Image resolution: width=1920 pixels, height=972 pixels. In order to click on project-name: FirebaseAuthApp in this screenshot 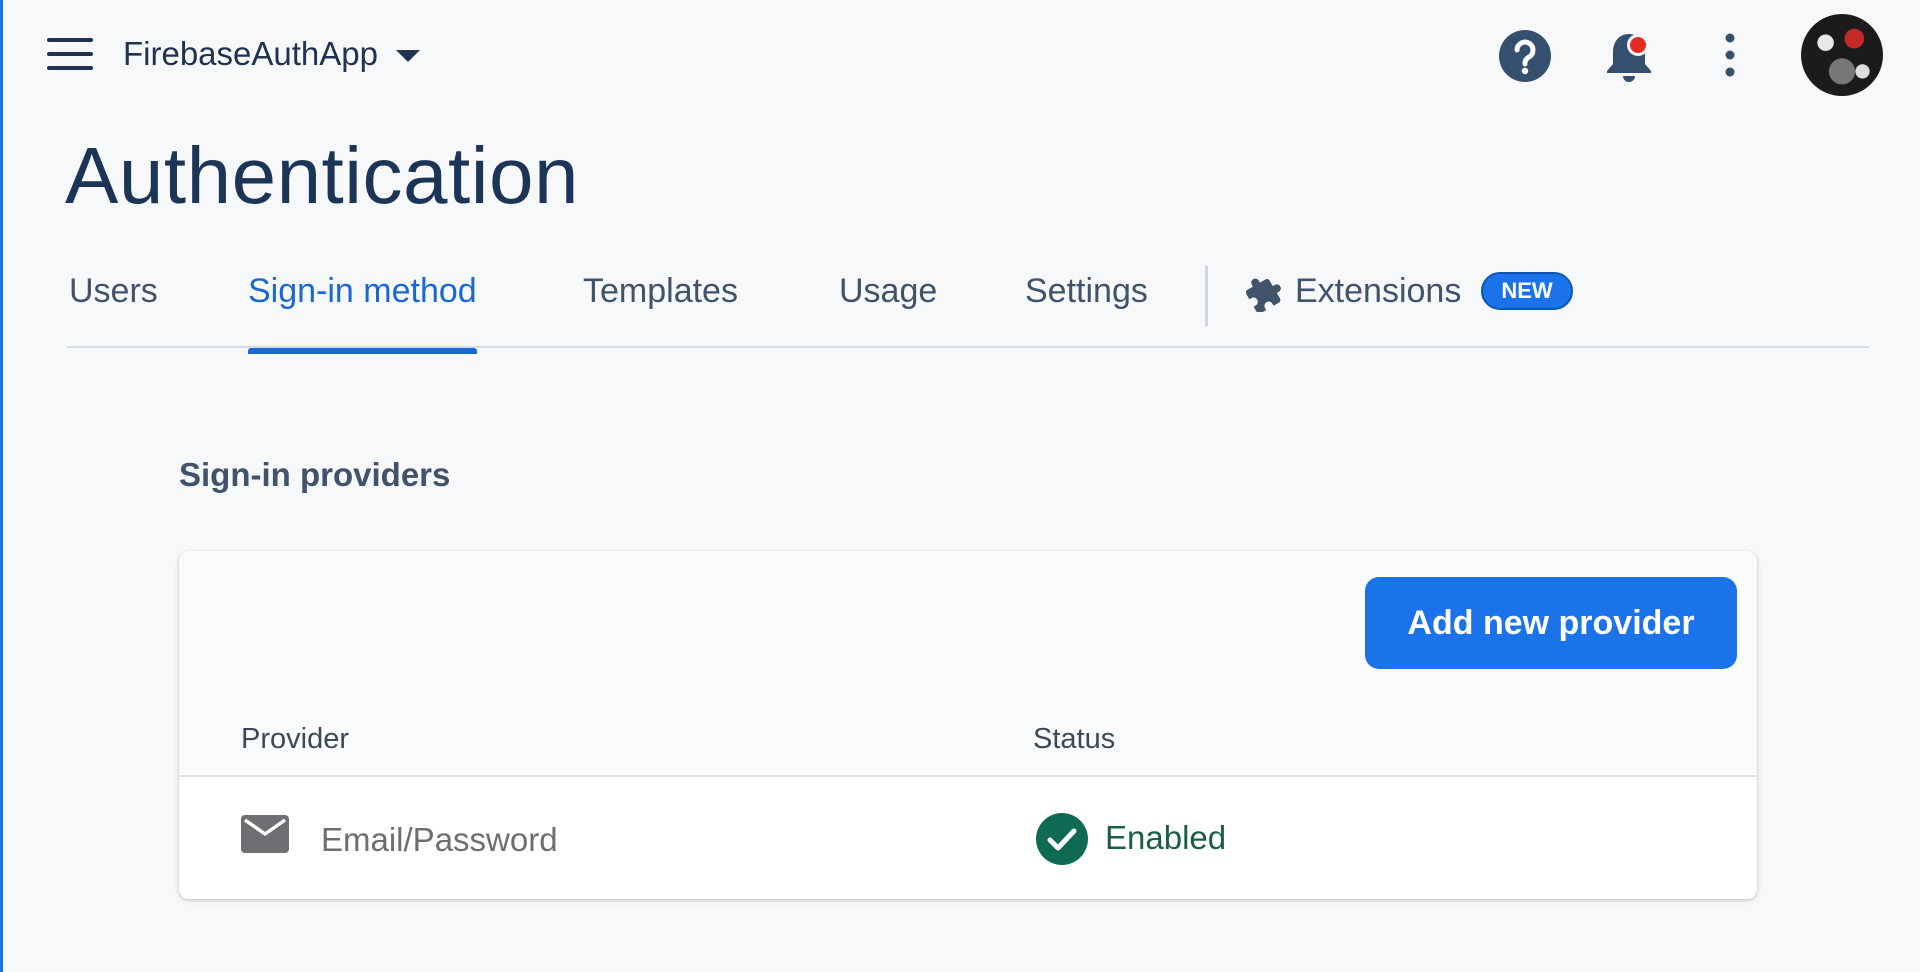, I will do `click(250, 53)`.